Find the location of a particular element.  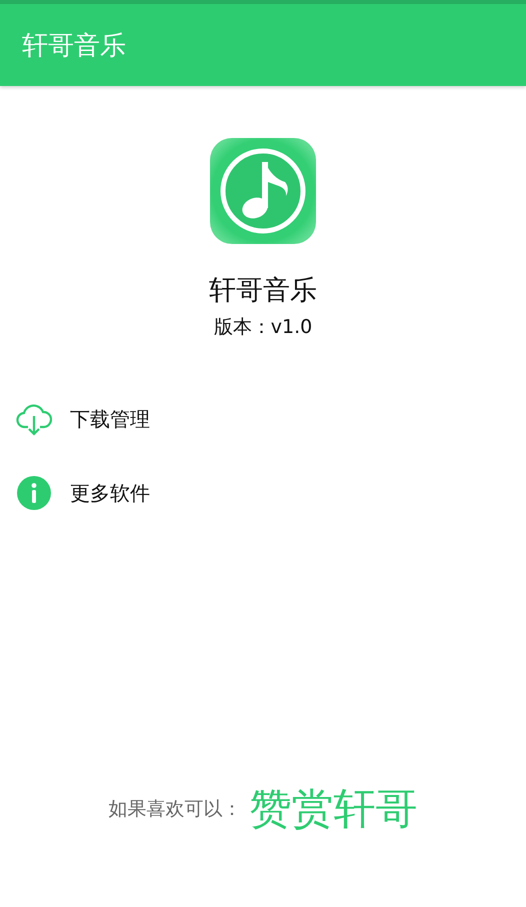

menu-item: 更多软件 is located at coordinates (263, 493).